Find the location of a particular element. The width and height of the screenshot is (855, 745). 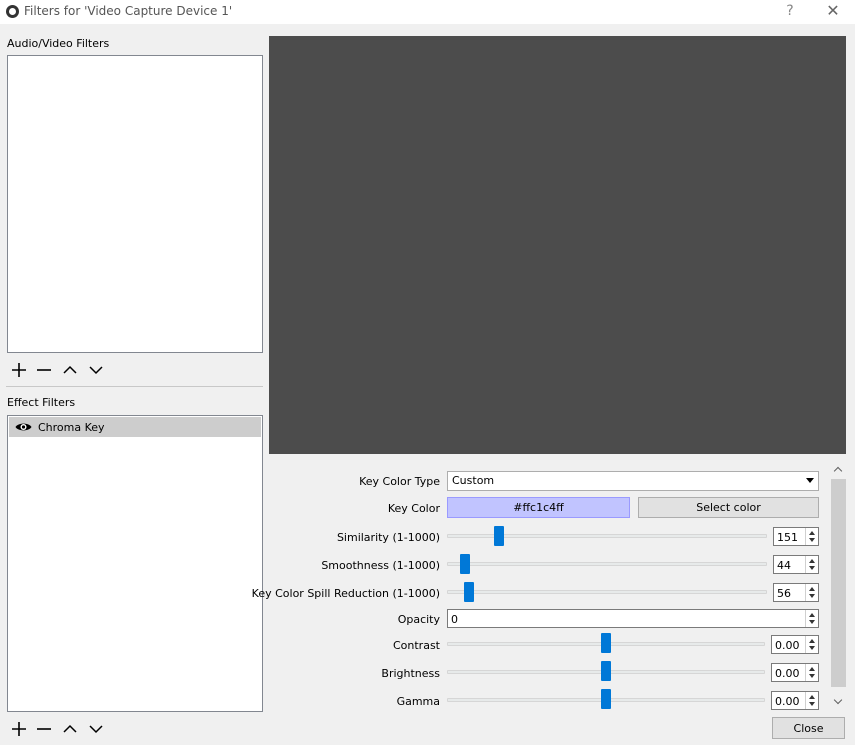

key-color-swatch: #ffc1c4ff is located at coordinates (538, 507).